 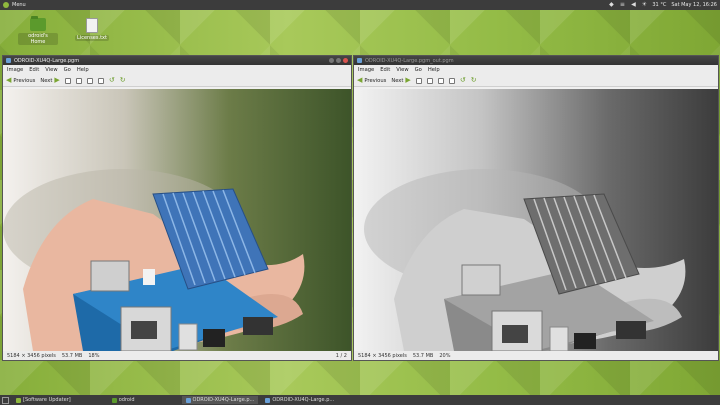 What do you see at coordinates (38, 39) in the screenshot?
I see `desktop-icon-label: odroid's Home` at bounding box center [38, 39].